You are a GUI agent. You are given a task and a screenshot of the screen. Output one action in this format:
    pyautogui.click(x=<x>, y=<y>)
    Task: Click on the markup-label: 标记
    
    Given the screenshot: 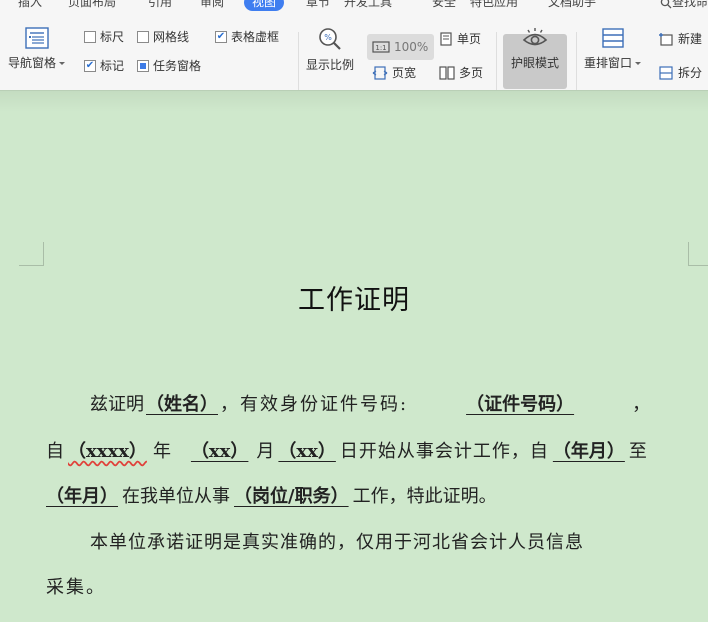 What is the action you would take?
    pyautogui.click(x=112, y=66)
    